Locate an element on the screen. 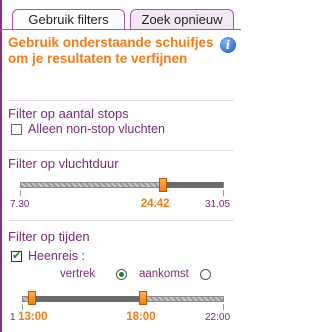 This screenshot has width=320, height=332. radio-aankomst-label: aankomst is located at coordinates (164, 274).